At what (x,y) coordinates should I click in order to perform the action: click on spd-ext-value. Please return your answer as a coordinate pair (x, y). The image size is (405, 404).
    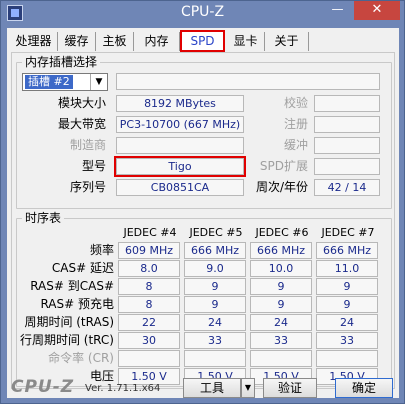
    Looking at the image, I should click on (347, 166).